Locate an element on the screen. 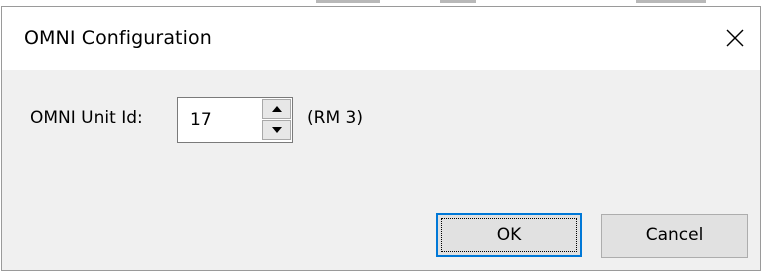 The width and height of the screenshot is (763, 273). close-button is located at coordinates (737, 38).